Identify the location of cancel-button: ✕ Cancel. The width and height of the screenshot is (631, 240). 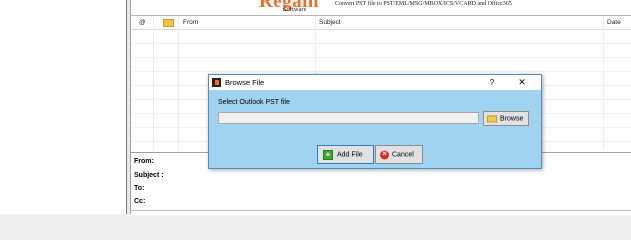
(399, 154).